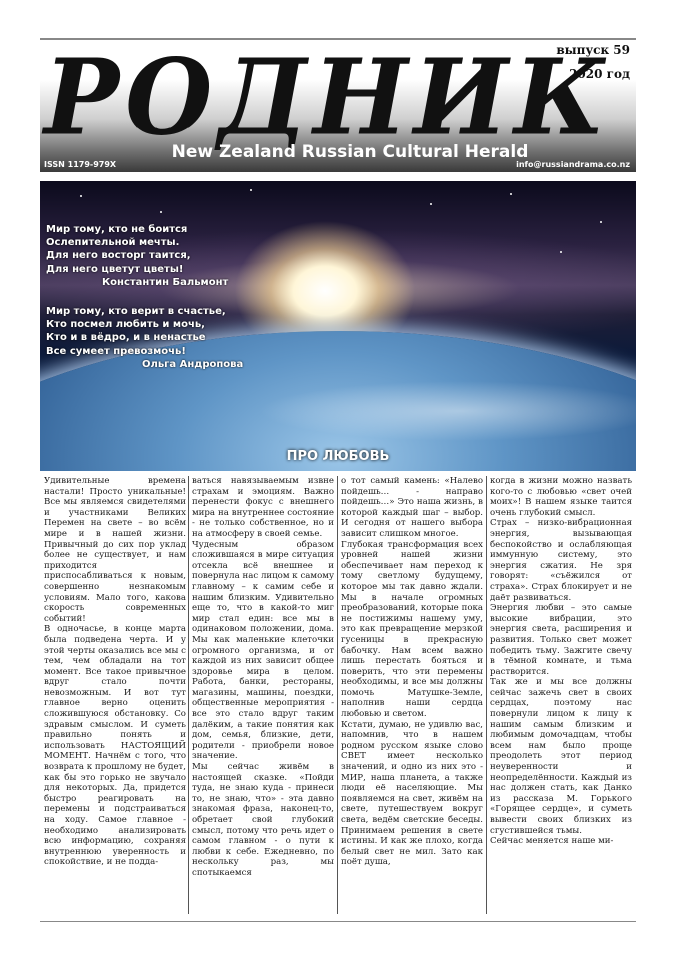 The width and height of the screenshot is (676, 956). I want to click on poem-line: Для него восторг таится,, so click(118, 256).